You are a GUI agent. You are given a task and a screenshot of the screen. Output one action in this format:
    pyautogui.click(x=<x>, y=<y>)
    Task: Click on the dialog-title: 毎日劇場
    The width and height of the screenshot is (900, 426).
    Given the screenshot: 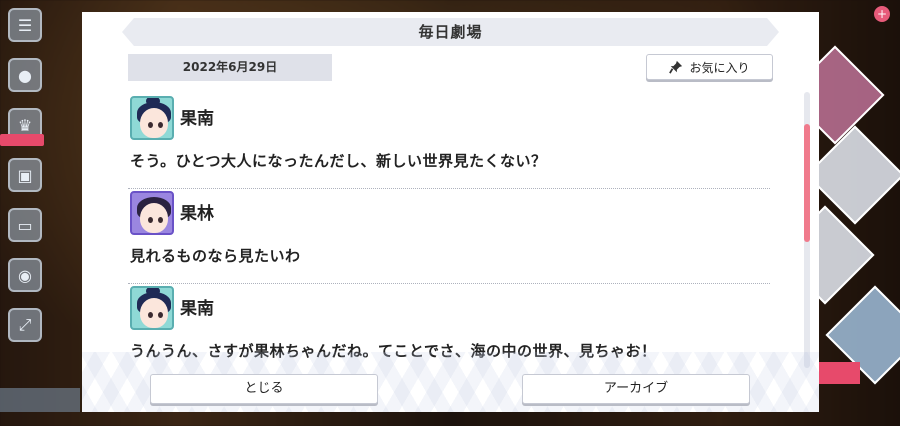 What is the action you would take?
    pyautogui.click(x=450, y=32)
    